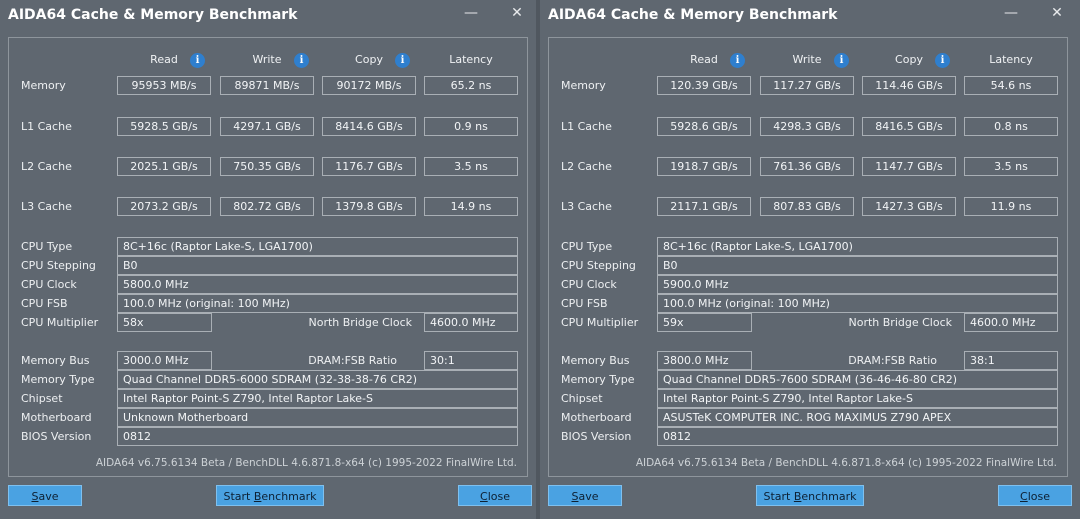 Image resolution: width=1080 pixels, height=519 pixels. What do you see at coordinates (1011, 206) in the screenshot?
I see `l3-latency: 11.9 ns` at bounding box center [1011, 206].